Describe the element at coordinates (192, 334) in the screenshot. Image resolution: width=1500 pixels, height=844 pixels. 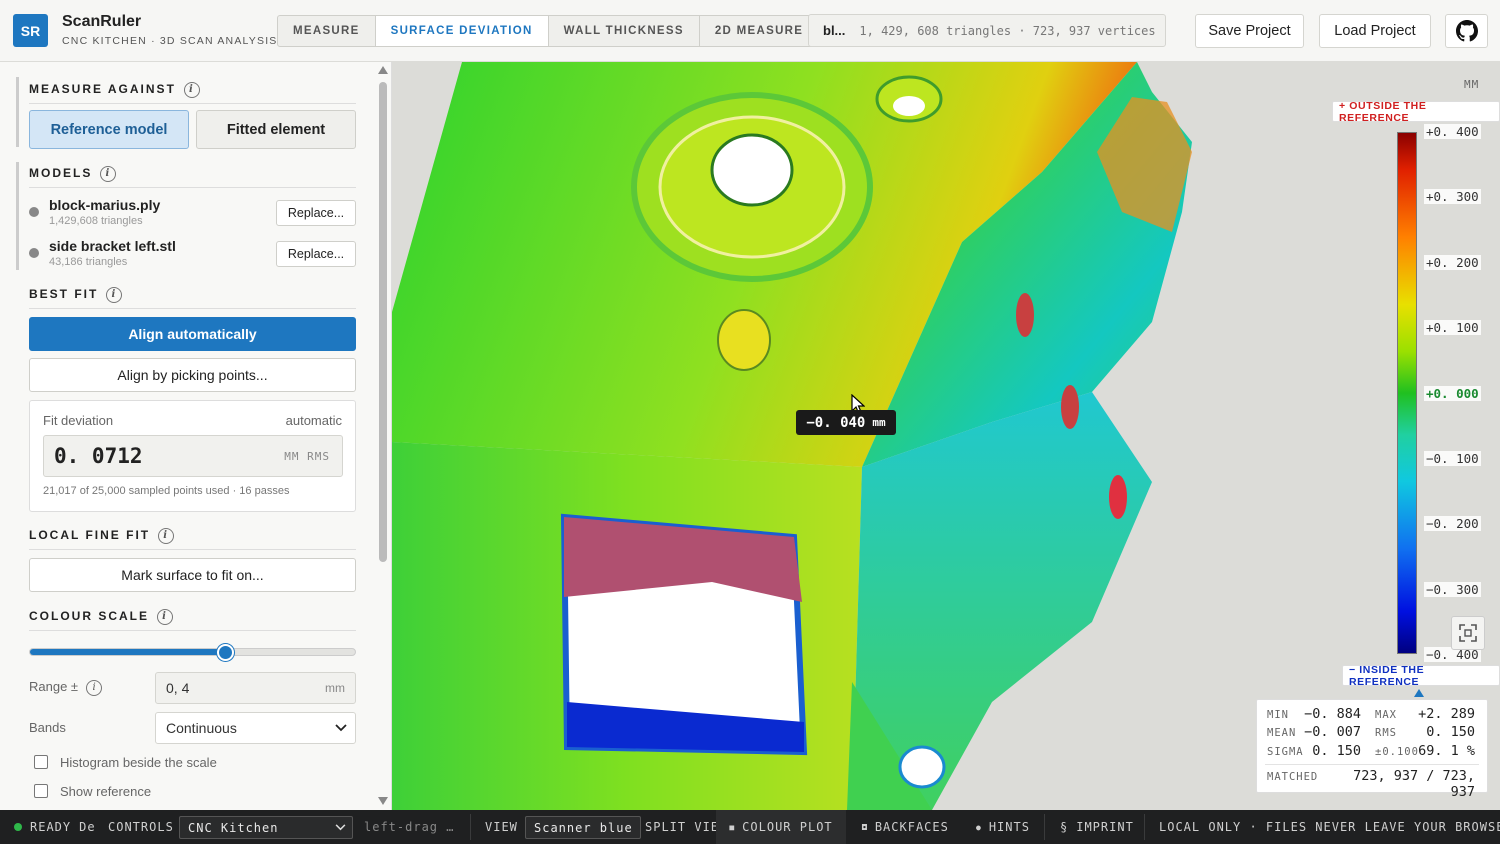
I see `align-automatically-button: Align automatically` at that location.